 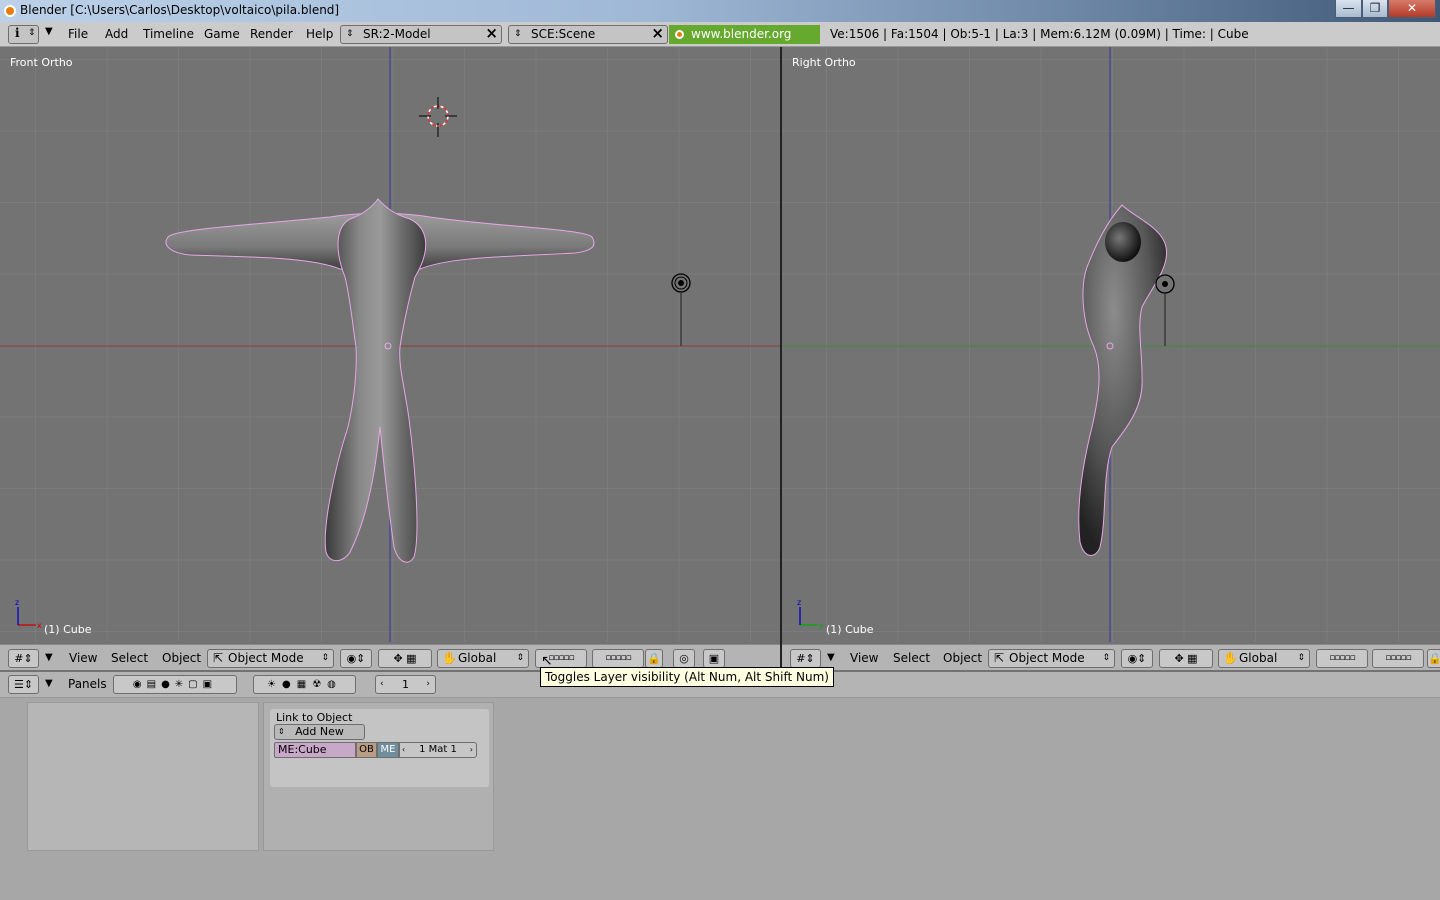 I want to click on editor-type-button: ☰⇕, so click(x=23, y=684).